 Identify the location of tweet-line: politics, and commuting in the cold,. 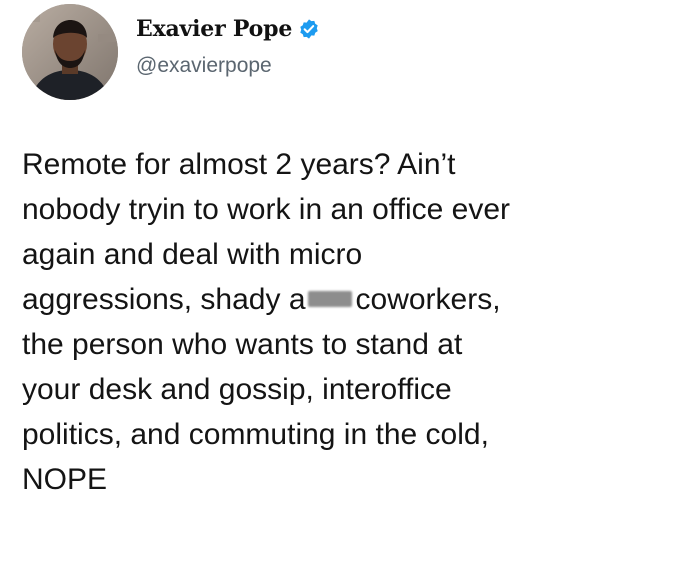
(255, 434).